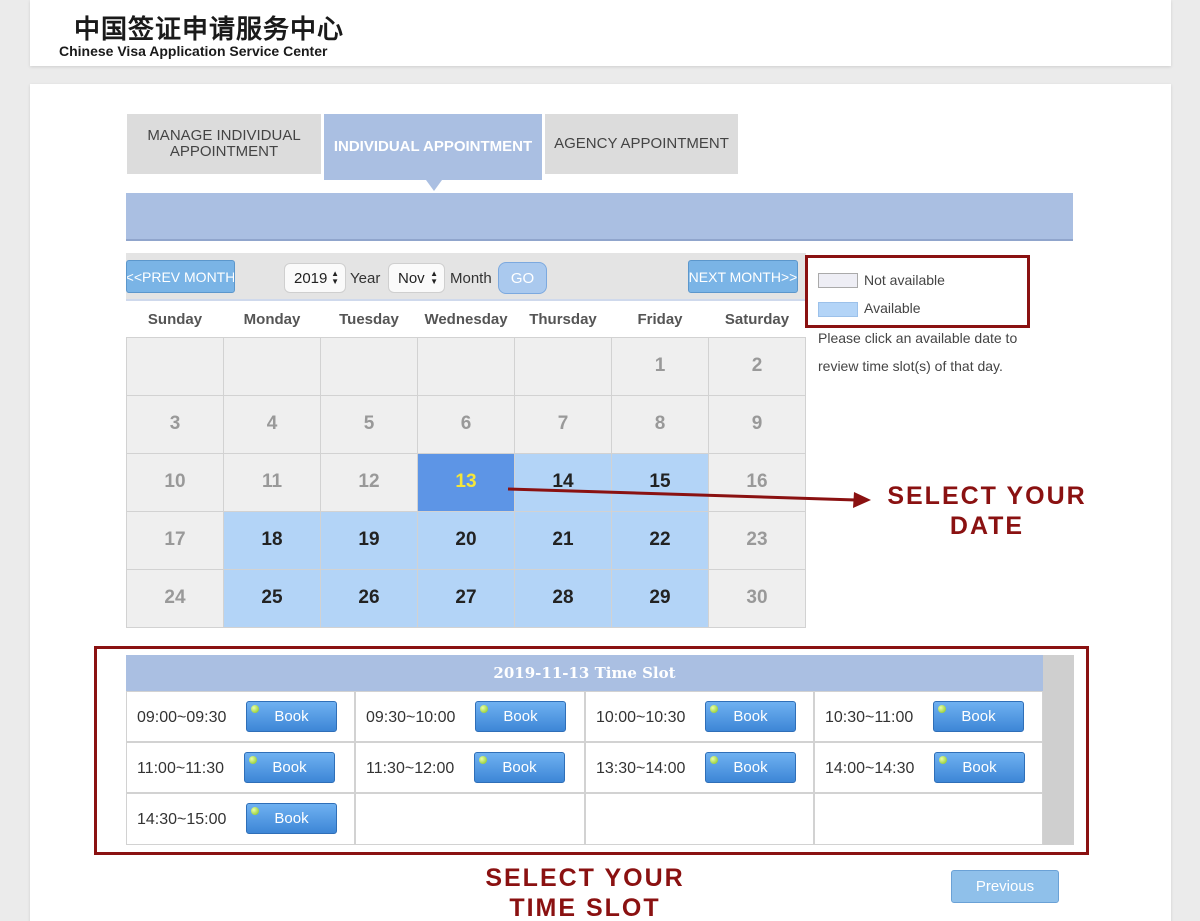  What do you see at coordinates (757, 598) in the screenshot?
I see `calendar-day-cell: 30` at bounding box center [757, 598].